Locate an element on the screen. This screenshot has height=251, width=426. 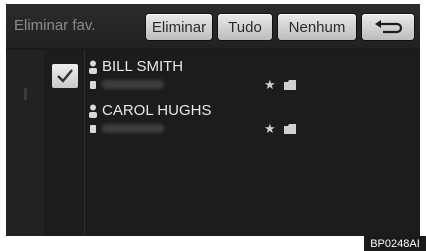
list-item: BILL SMITH ★ is located at coordinates (248, 82).